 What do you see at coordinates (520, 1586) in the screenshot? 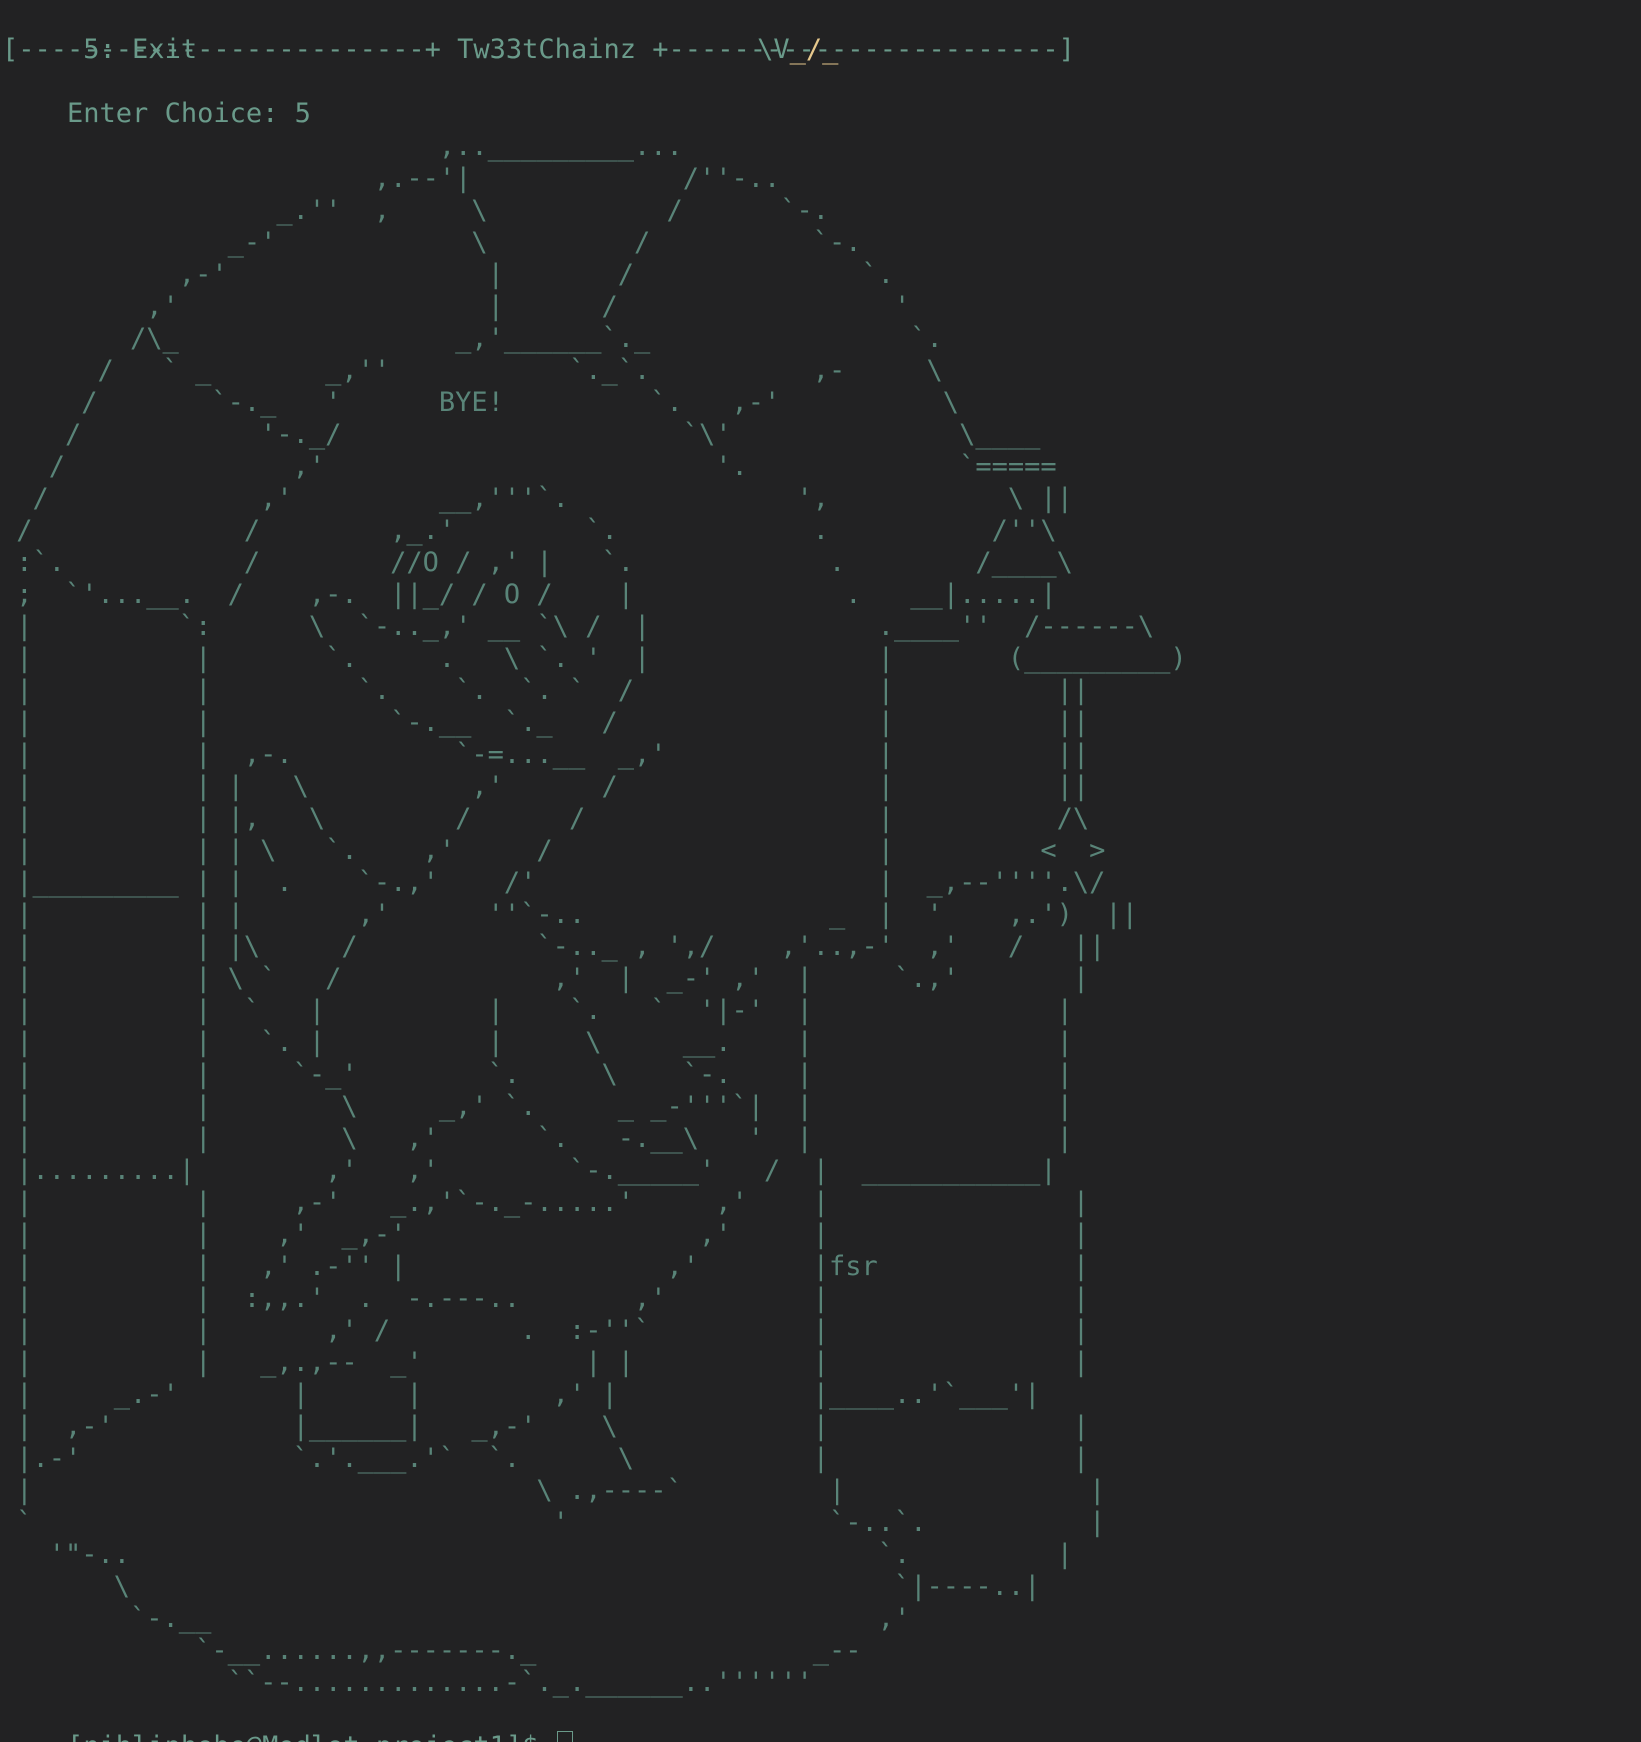
I see `ascii-art-line: \ `|----..|` at bounding box center [520, 1586].